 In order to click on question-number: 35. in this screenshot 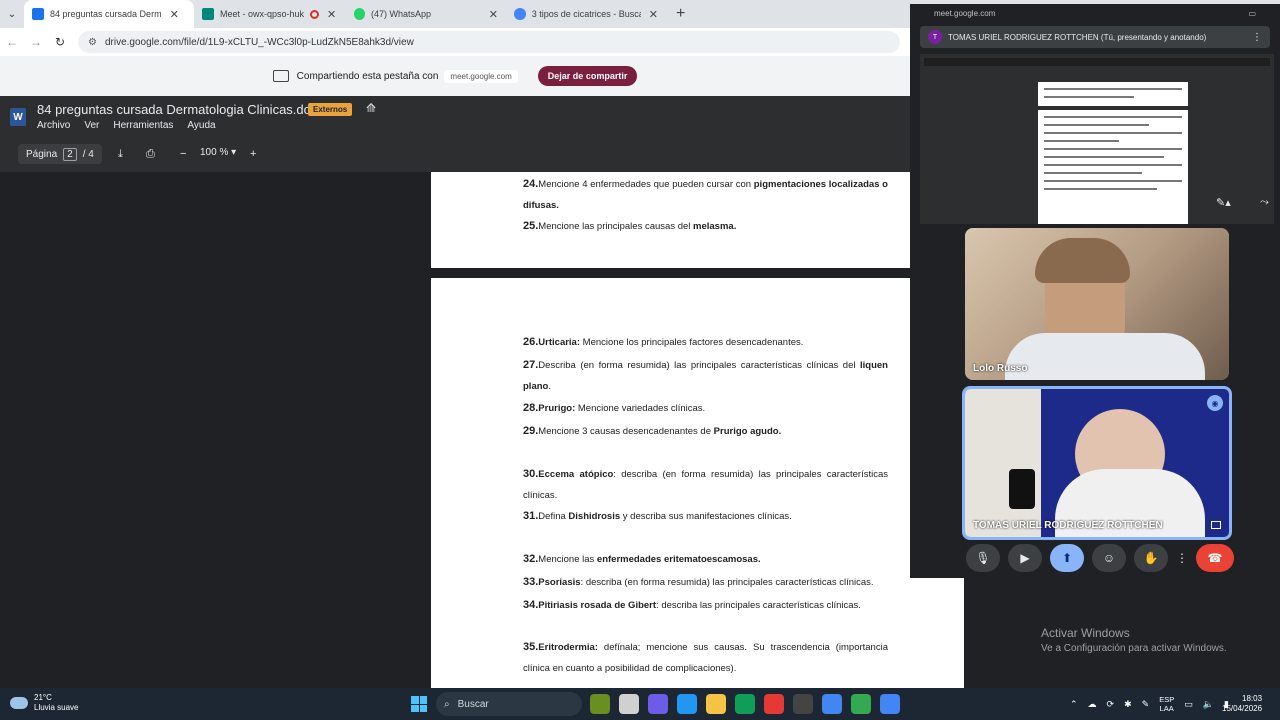, I will do `click(531, 647)`.